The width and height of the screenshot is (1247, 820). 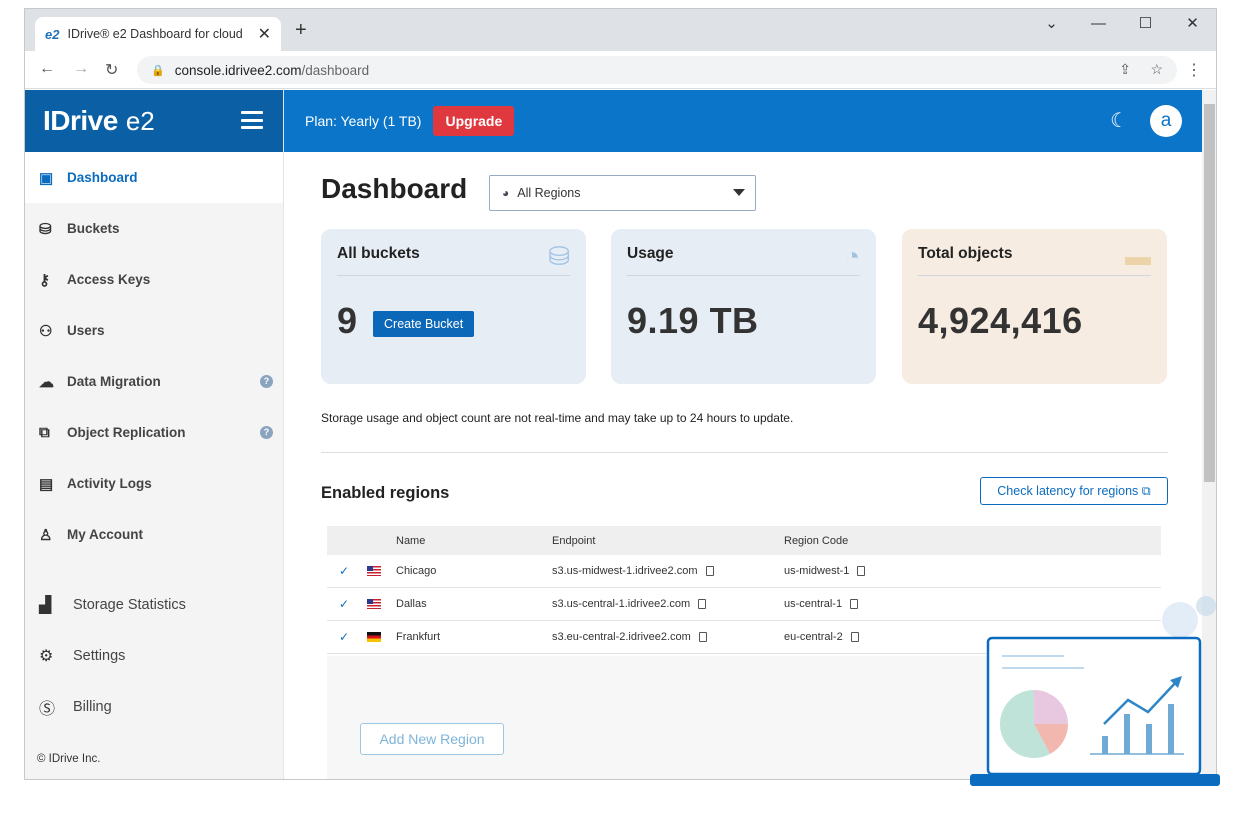 What do you see at coordinates (424, 324) in the screenshot?
I see `create-bucket-button: Create Bucket` at bounding box center [424, 324].